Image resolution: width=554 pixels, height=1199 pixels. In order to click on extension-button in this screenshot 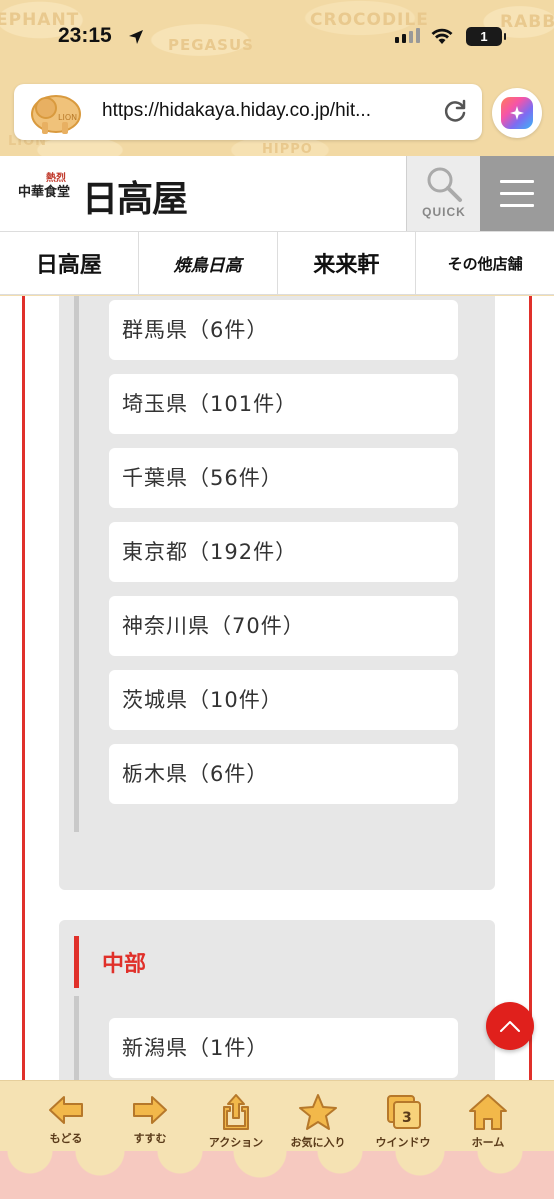, I will do `click(517, 113)`.